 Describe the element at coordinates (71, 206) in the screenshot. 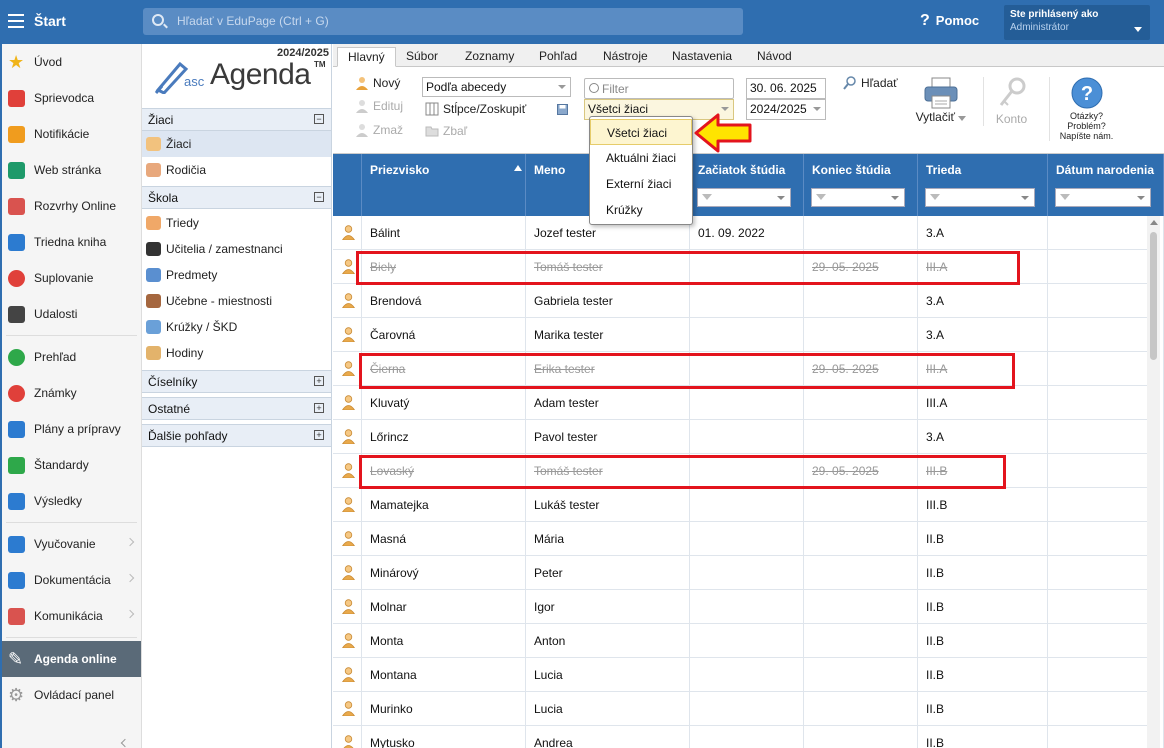

I see `nav-item-4: Rozvrhy Online` at that location.